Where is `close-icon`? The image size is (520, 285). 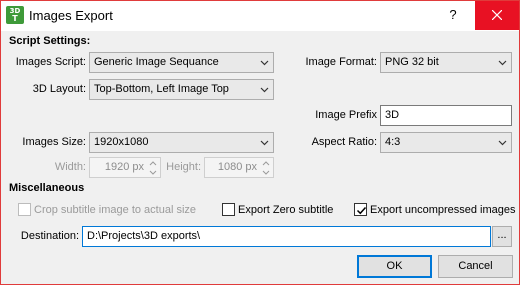
close-icon is located at coordinates (497, 15).